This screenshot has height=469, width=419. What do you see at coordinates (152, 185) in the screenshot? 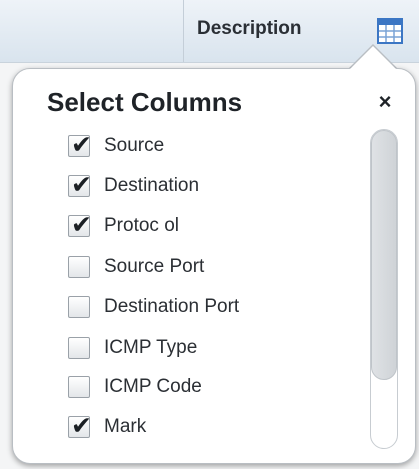
I see `column-option-label: Destination` at bounding box center [152, 185].